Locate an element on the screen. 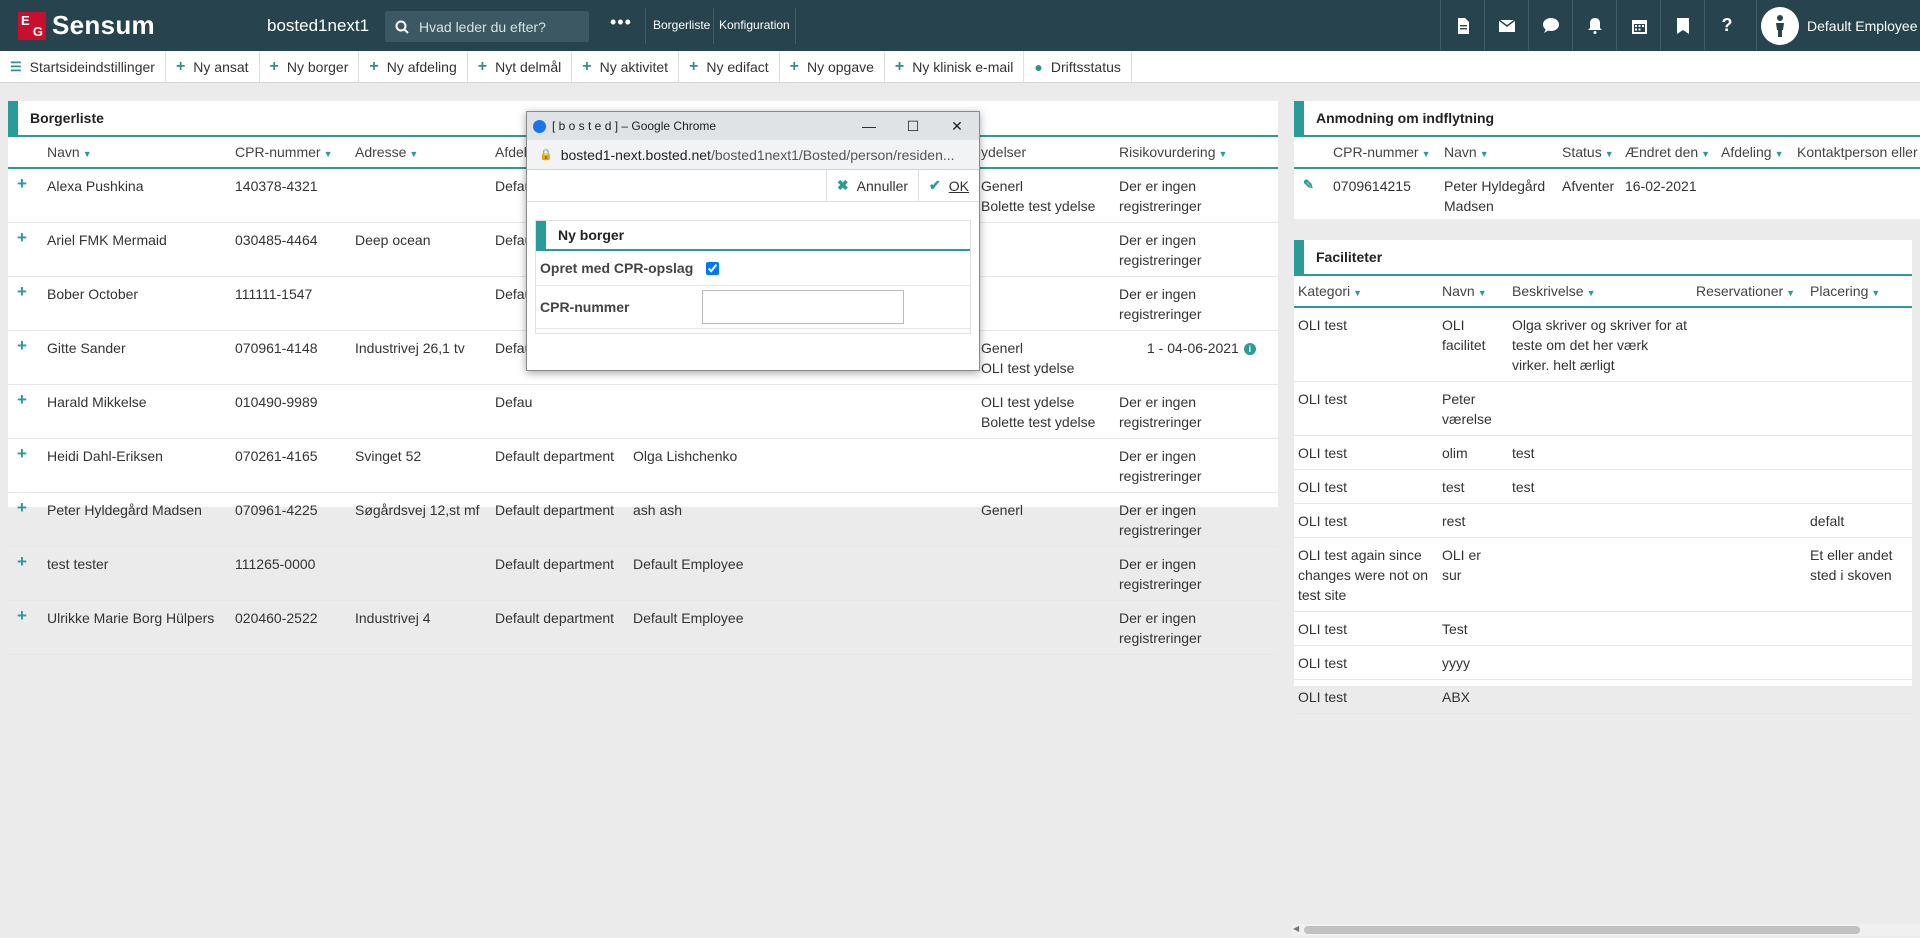  column-header-kontaktperson: Kontaktperson eller t is located at coordinates (1856, 153).